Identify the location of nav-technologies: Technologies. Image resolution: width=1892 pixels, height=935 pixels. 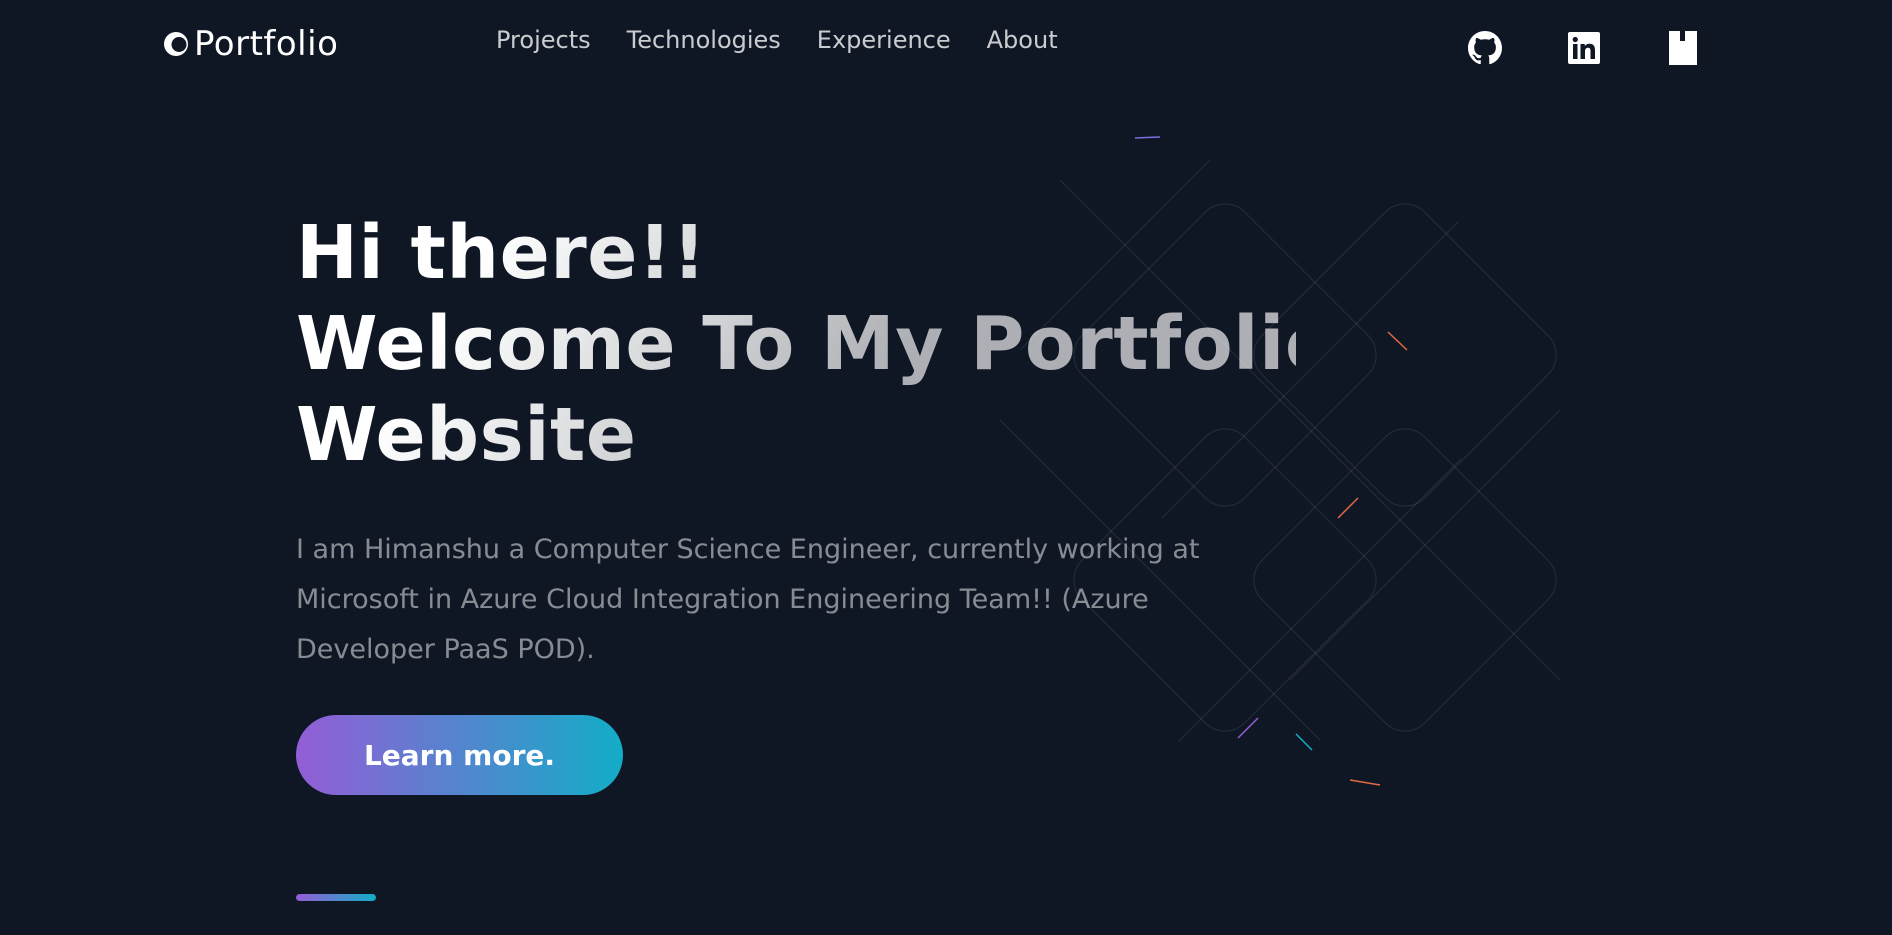
(704, 40).